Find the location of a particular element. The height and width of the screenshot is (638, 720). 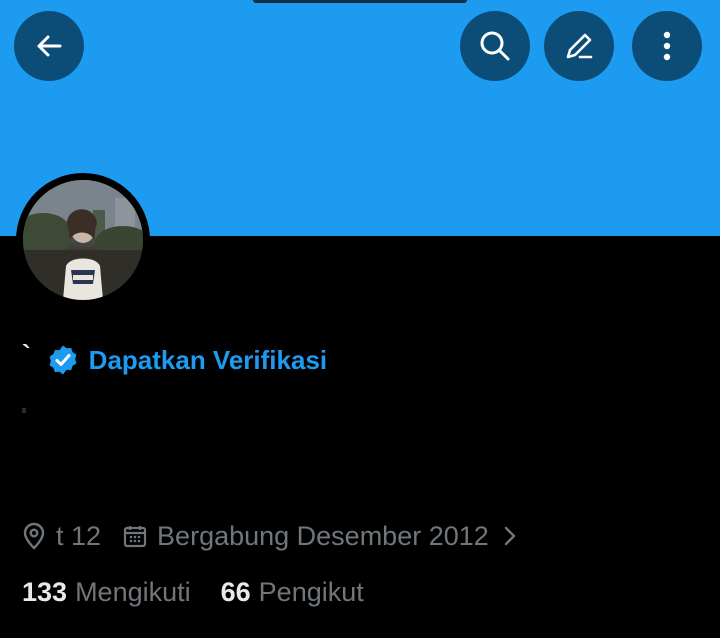

following-count: 133 is located at coordinates (45, 591).